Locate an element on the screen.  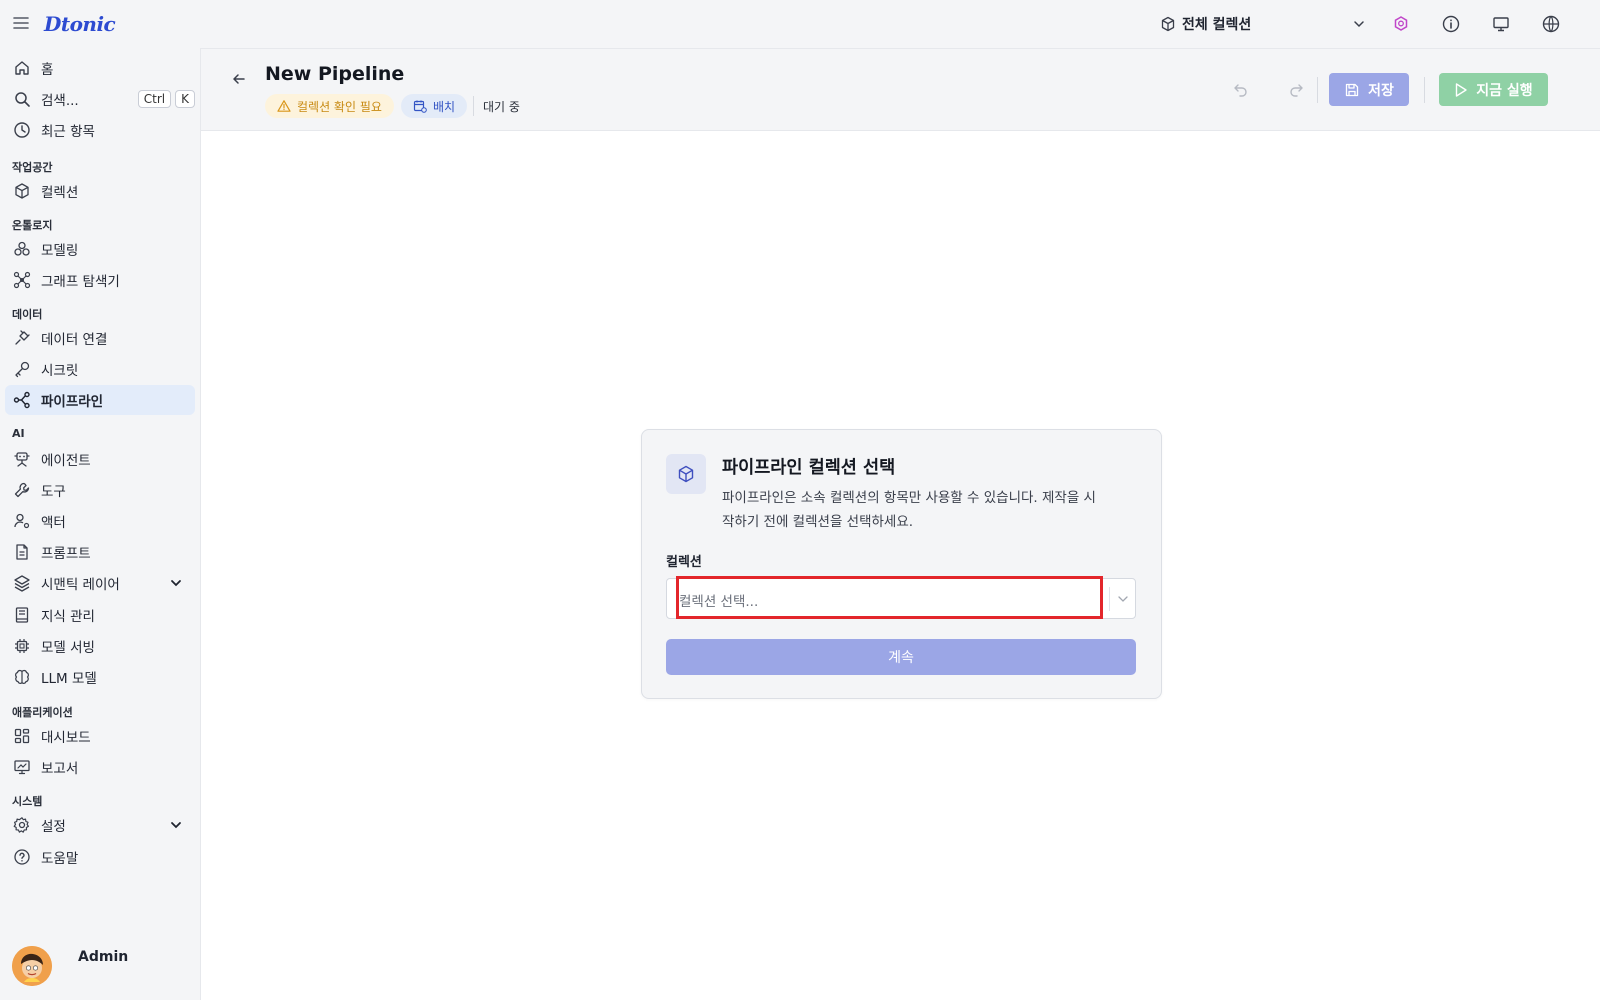
status-text: 대기 중 is located at coordinates (501, 107).